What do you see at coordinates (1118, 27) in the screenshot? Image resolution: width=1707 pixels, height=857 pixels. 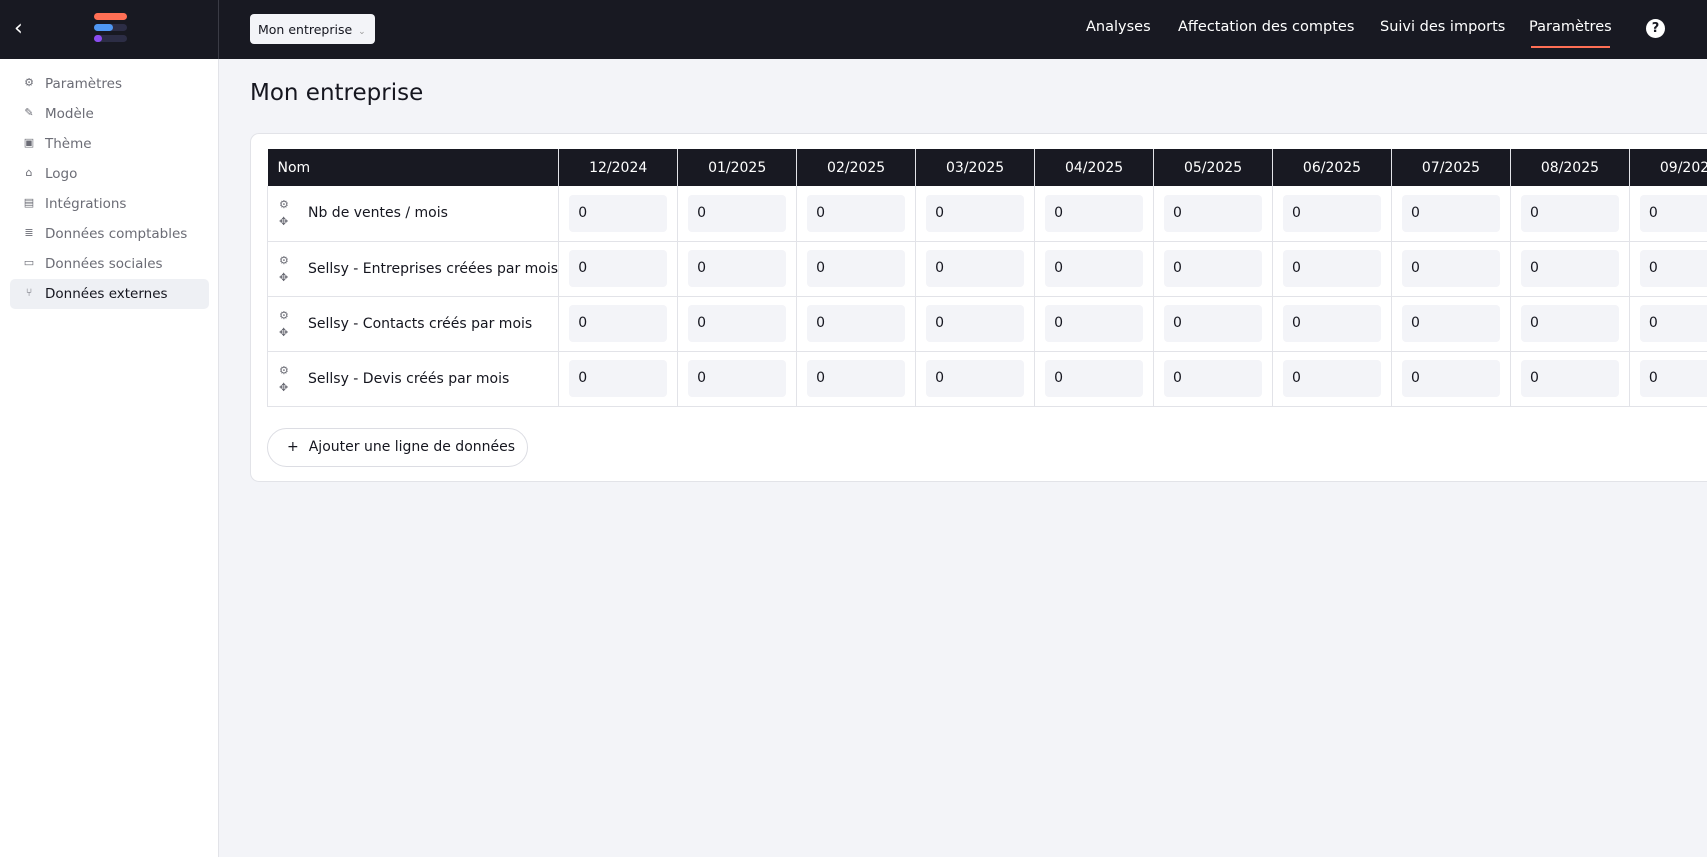 I see `nav-analyses: Analyses` at bounding box center [1118, 27].